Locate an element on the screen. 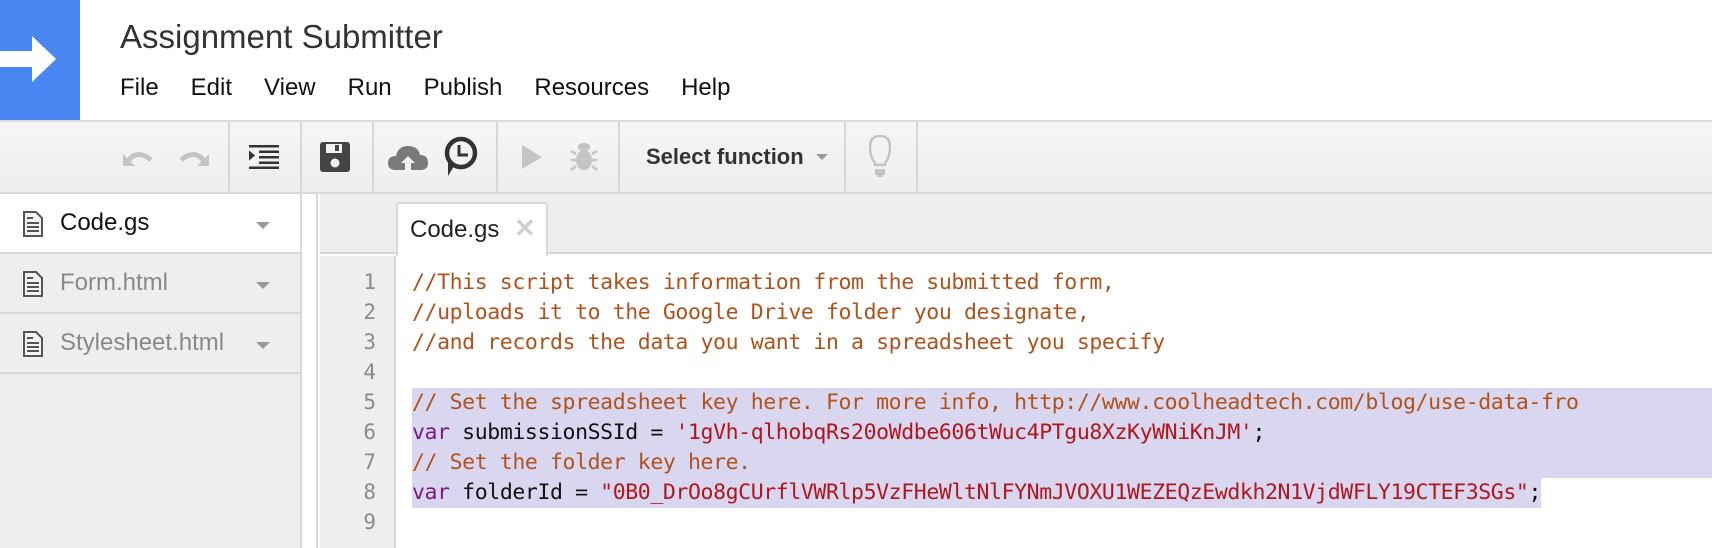  file-sidebar: Code.gs Form.html Stylesheet.html is located at coordinates (151, 371).